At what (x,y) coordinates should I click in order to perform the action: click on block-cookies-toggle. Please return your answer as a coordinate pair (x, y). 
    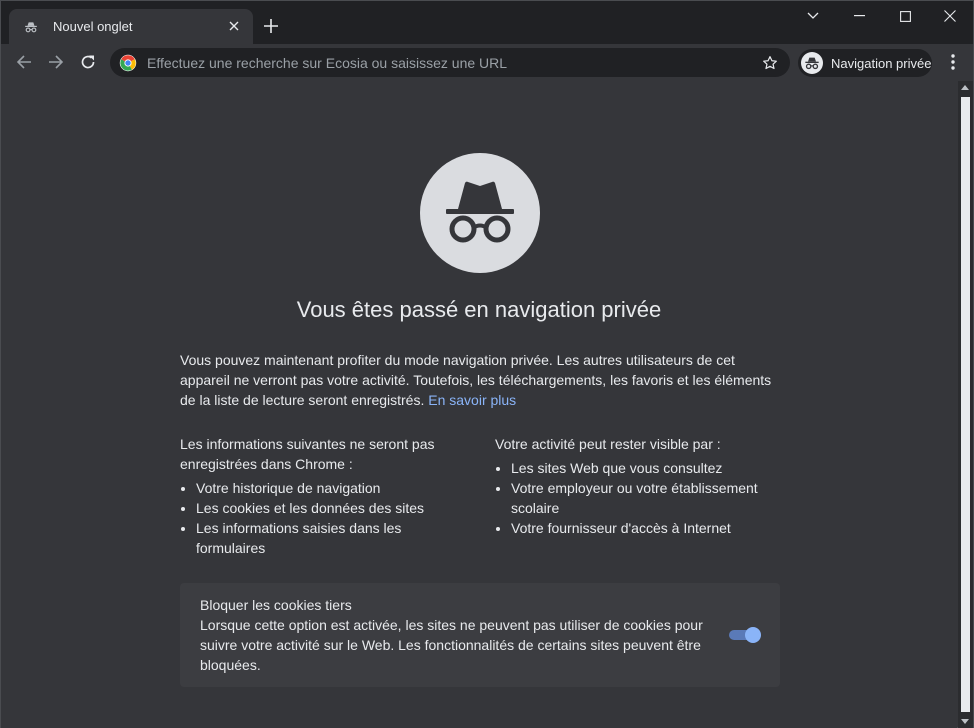
    Looking at the image, I should click on (745, 635).